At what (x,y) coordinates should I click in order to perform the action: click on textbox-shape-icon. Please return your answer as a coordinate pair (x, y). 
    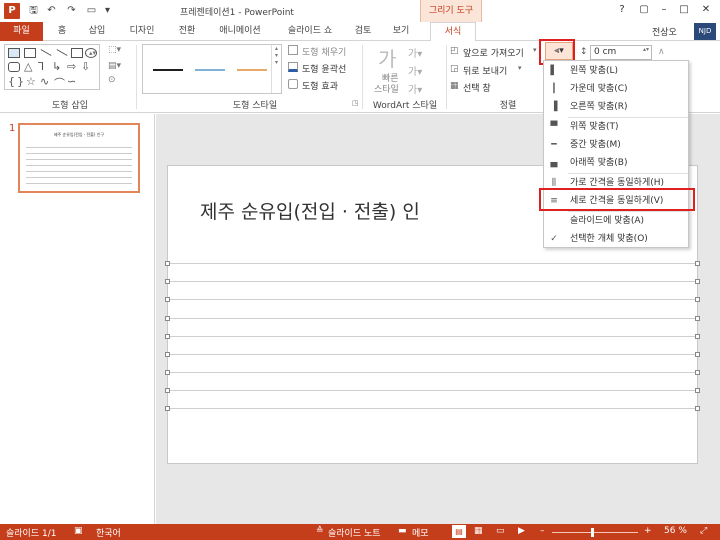
    Looking at the image, I should click on (14, 53).